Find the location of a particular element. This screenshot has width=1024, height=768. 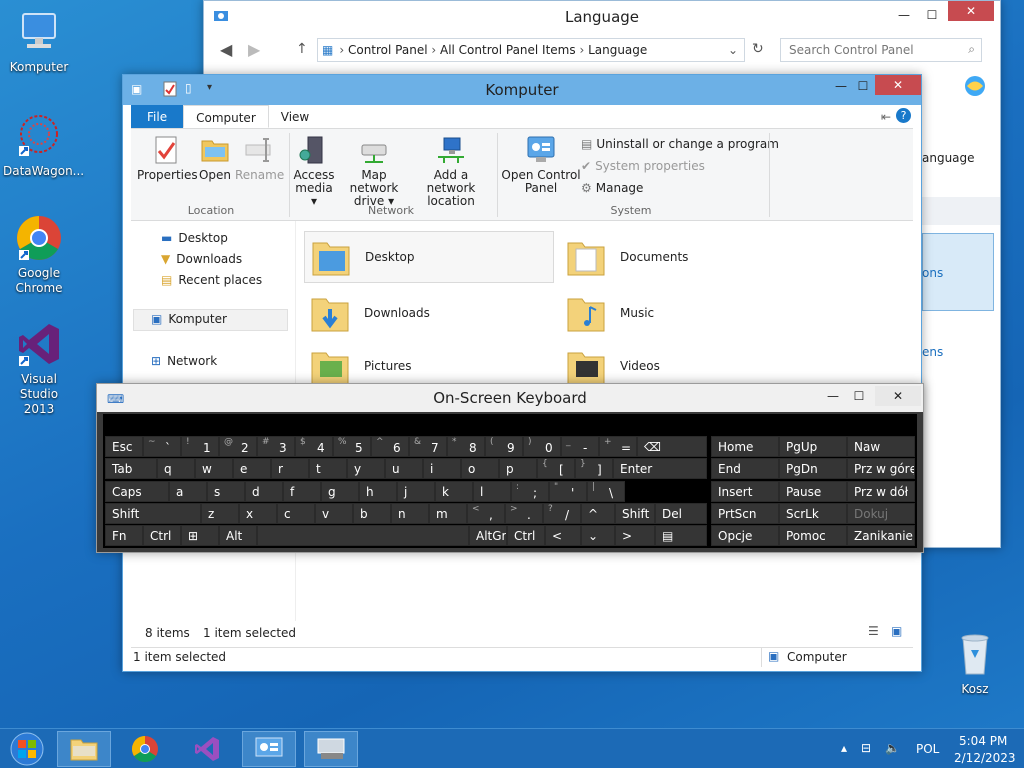

key-ctrl-right: Ctrl is located at coordinates (526, 535).